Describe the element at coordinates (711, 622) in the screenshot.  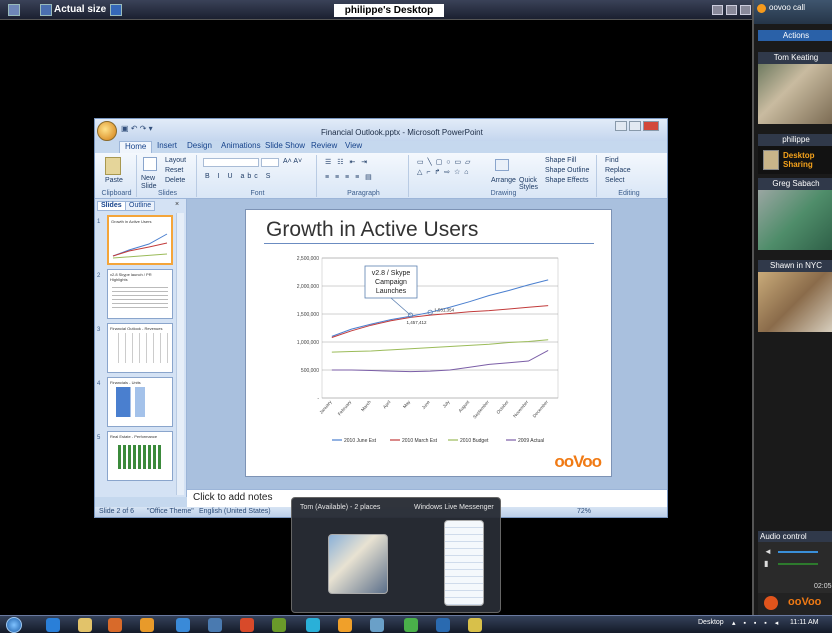
I see `desktop-label: Desktop` at that location.